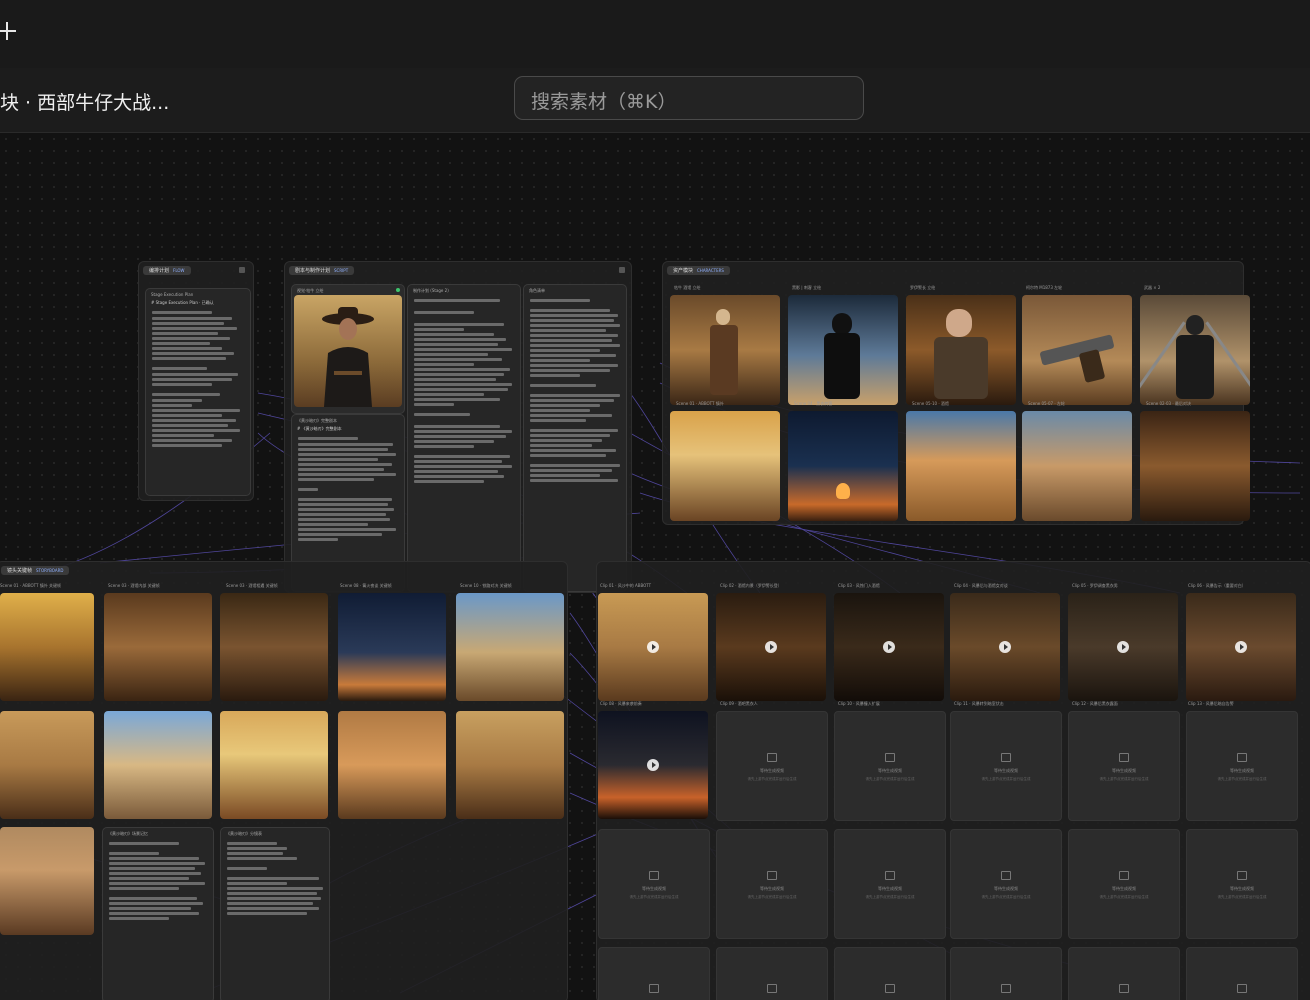 This screenshot has width=1310, height=1000. Describe the element at coordinates (274, 765) in the screenshot. I see `keyframe-8-image` at that location.